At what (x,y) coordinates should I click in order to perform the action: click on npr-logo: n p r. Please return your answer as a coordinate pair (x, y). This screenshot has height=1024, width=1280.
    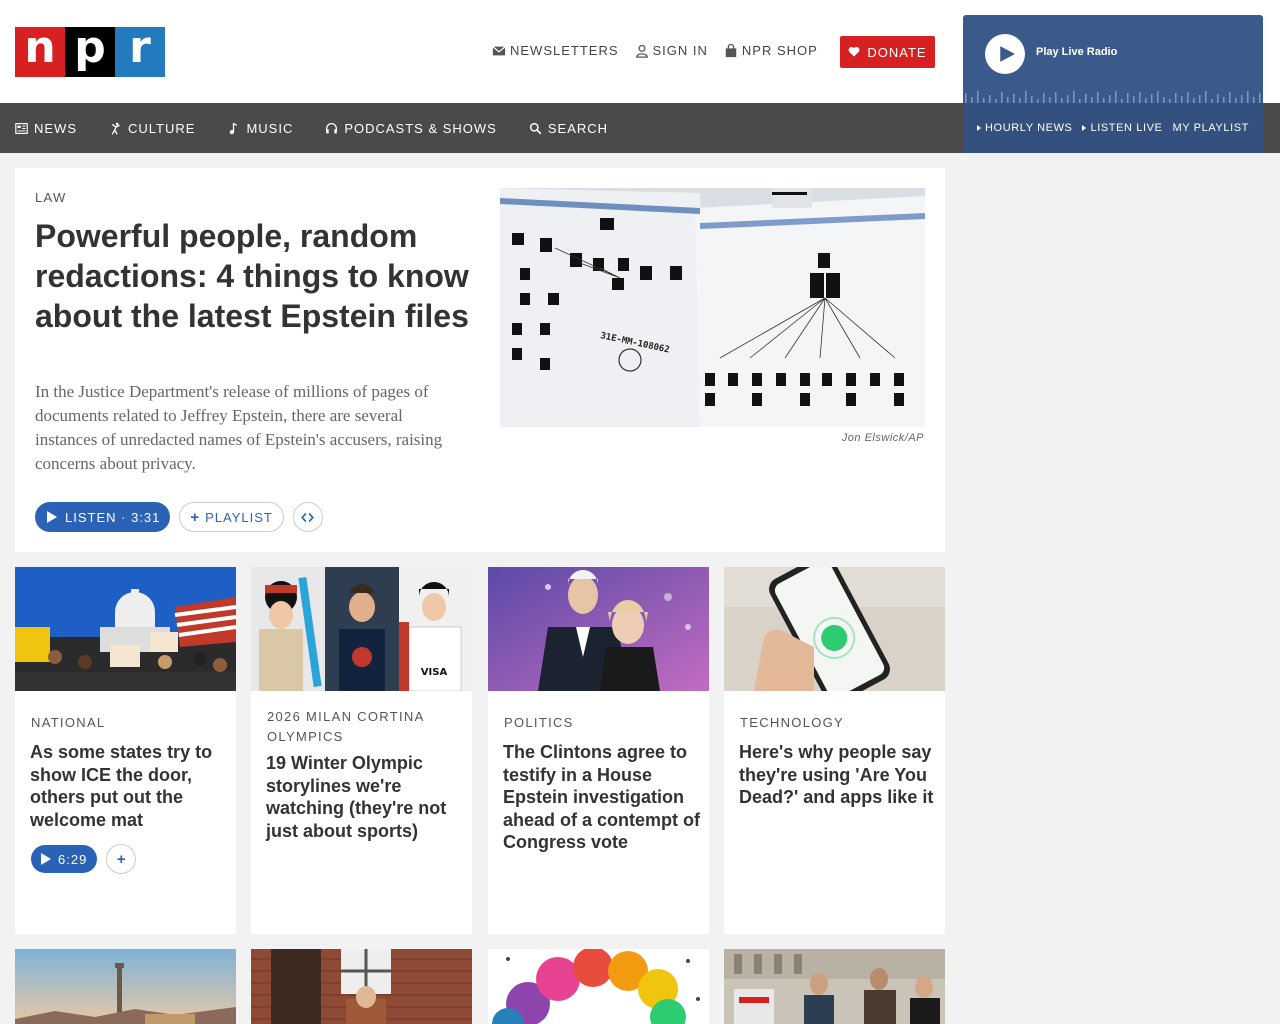
    Looking at the image, I should click on (90, 51).